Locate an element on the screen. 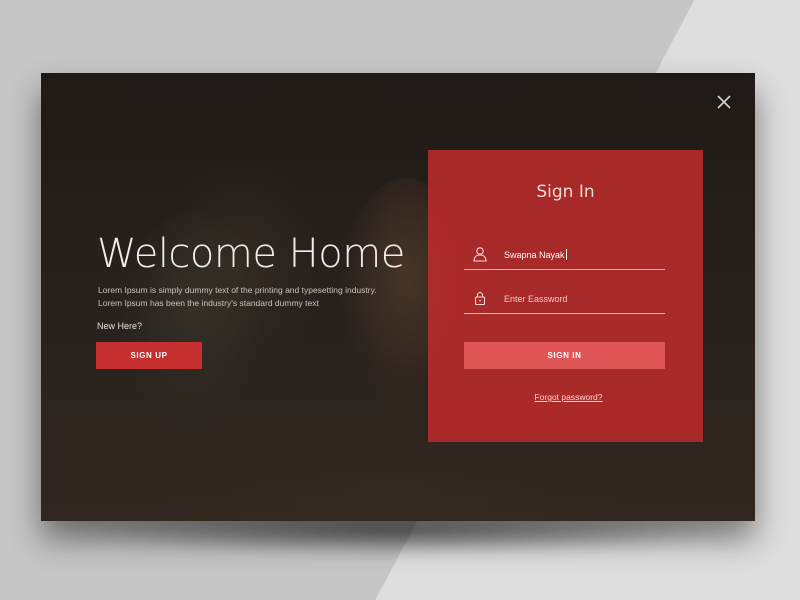 The height and width of the screenshot is (600, 800). username-value: Swapna Nayak is located at coordinates (535, 254).